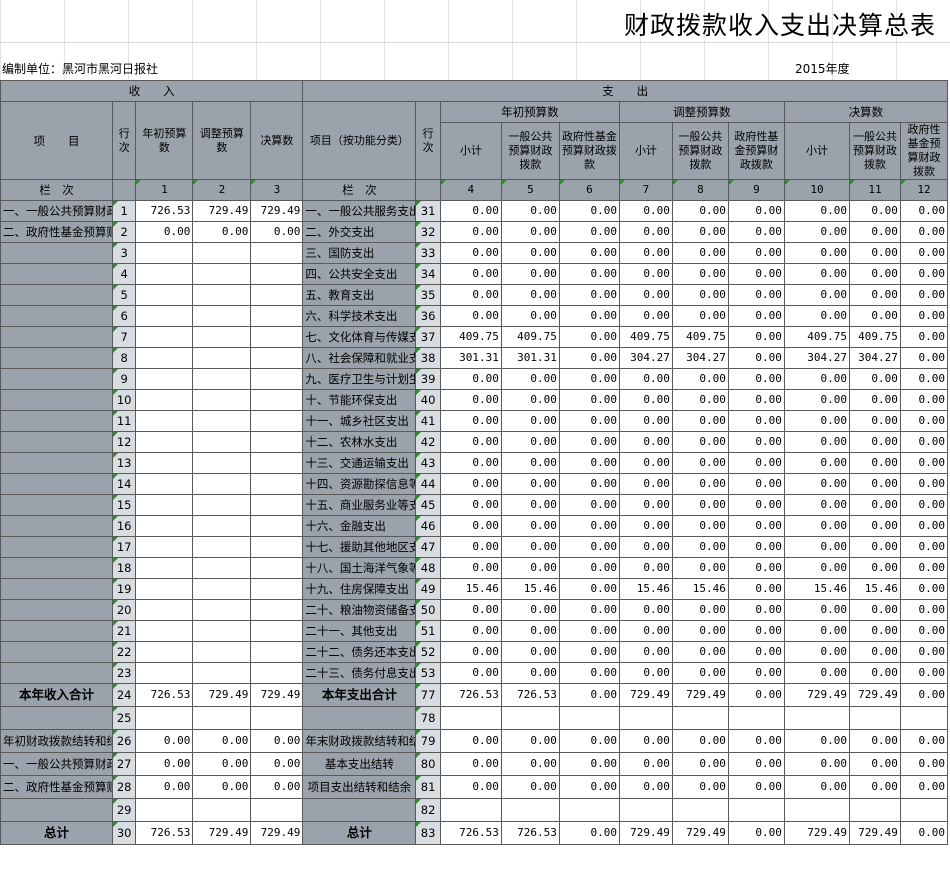 This screenshot has width=950, height=877. Describe the element at coordinates (428, 379) in the screenshot. I see `row-number2: 39` at that location.